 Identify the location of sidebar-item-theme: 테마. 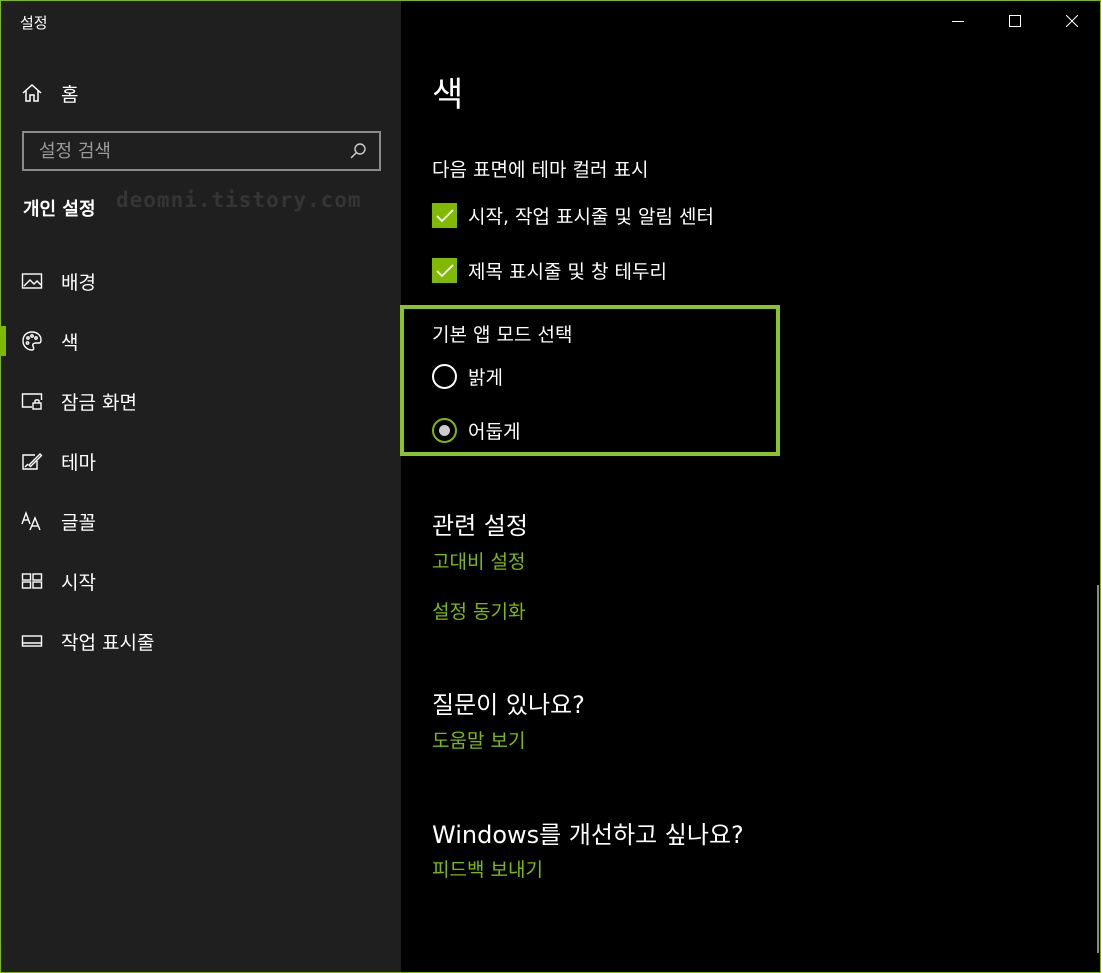
(201, 461).